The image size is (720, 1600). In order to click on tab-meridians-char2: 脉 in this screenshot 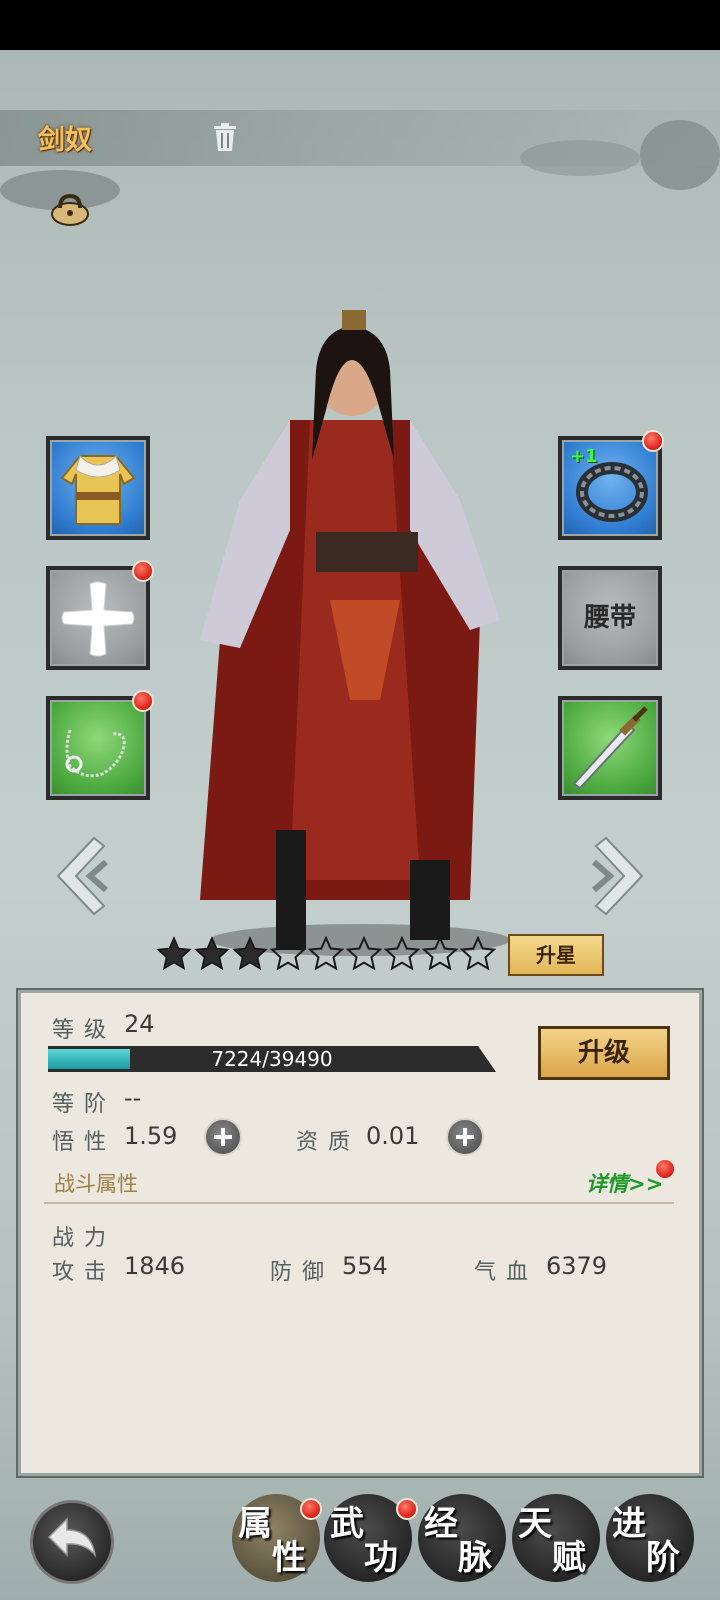, I will do `click(475, 1558)`.